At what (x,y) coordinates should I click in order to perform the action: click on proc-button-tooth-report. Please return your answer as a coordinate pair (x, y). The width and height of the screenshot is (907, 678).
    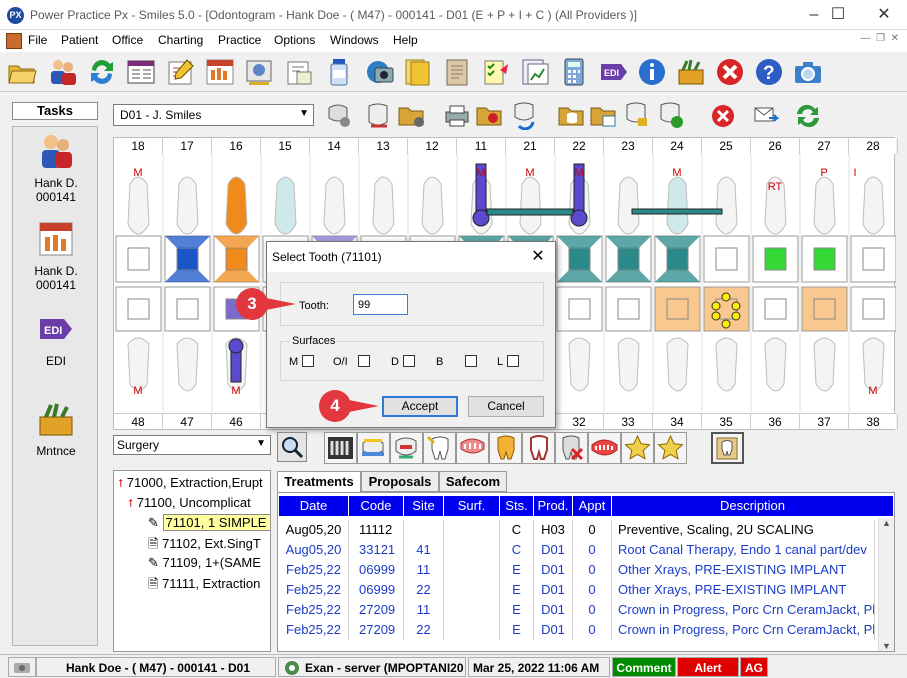
    Looking at the image, I should click on (727, 448).